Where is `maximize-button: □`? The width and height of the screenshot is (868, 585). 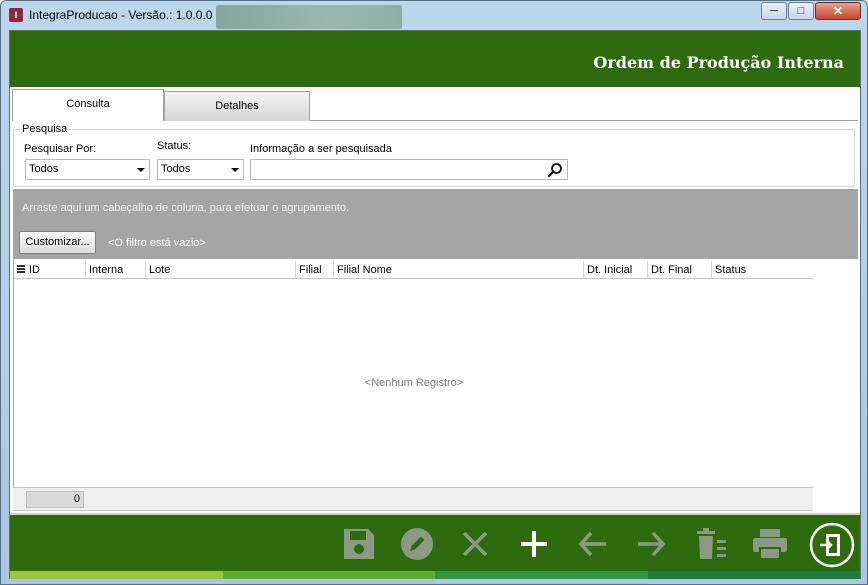
maximize-button: □ is located at coordinates (801, 11).